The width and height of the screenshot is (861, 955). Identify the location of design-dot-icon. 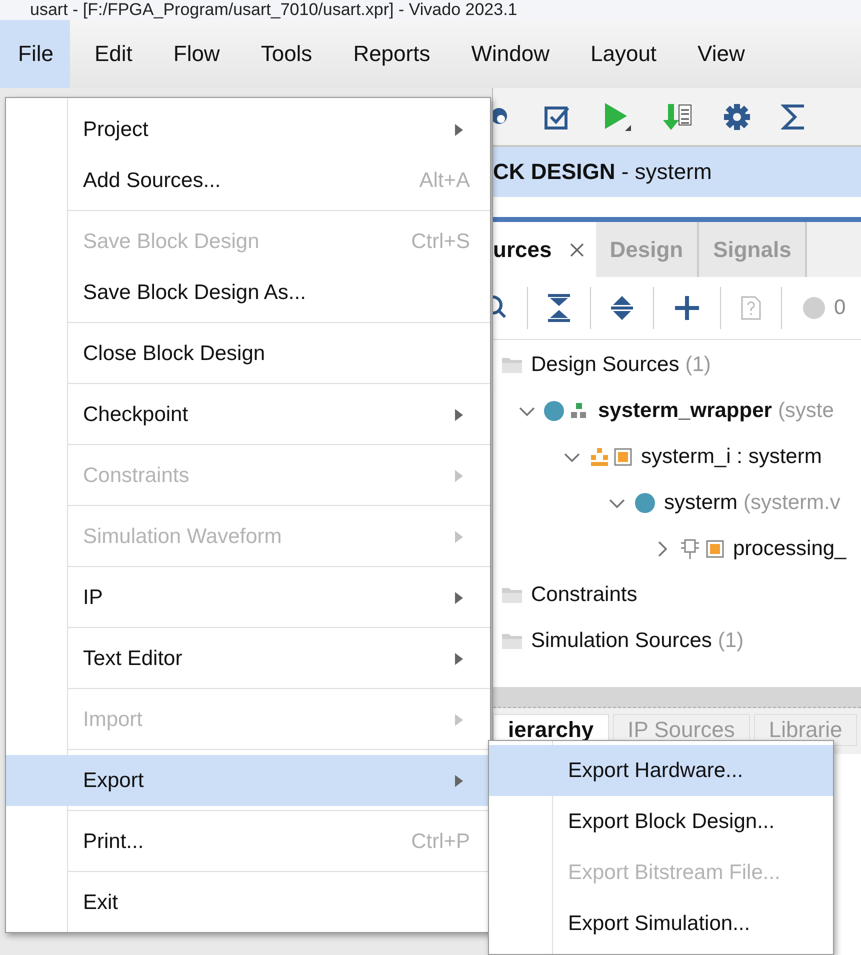
(645, 503).